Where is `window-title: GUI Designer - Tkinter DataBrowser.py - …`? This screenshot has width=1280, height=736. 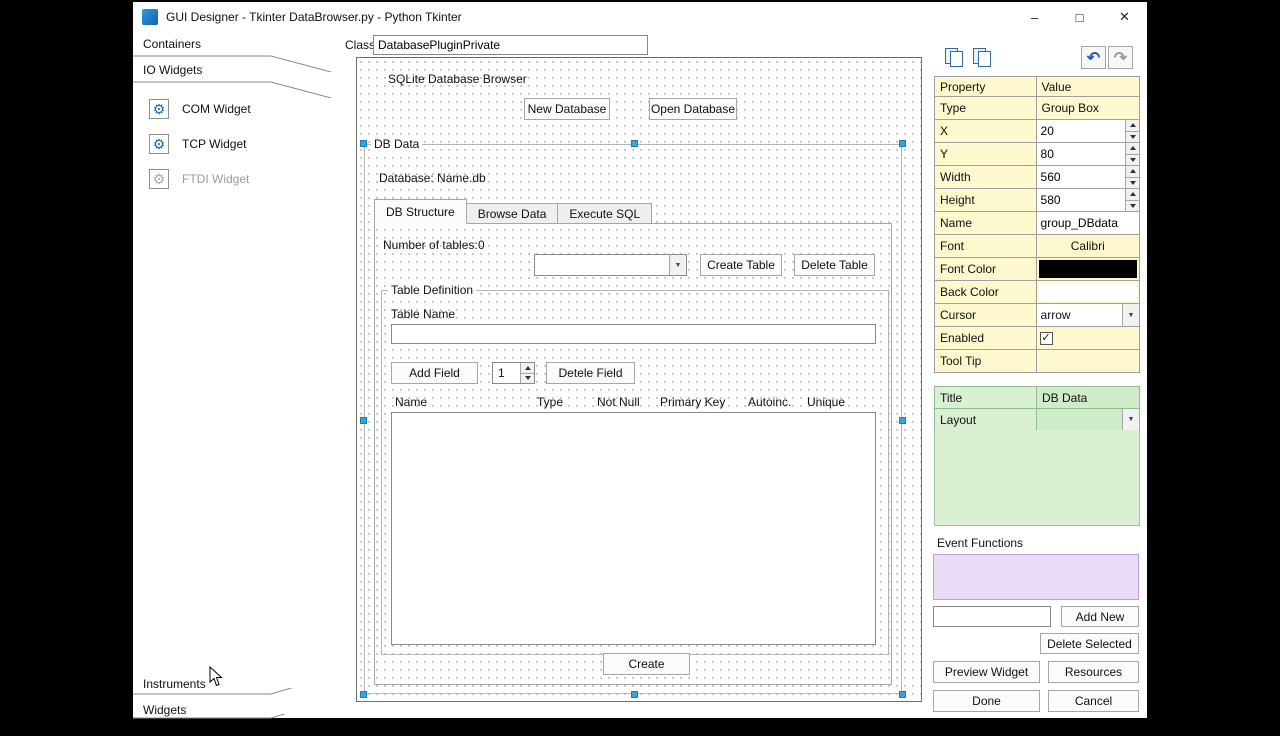 window-title: GUI Designer - Tkinter DataBrowser.py - … is located at coordinates (314, 17).